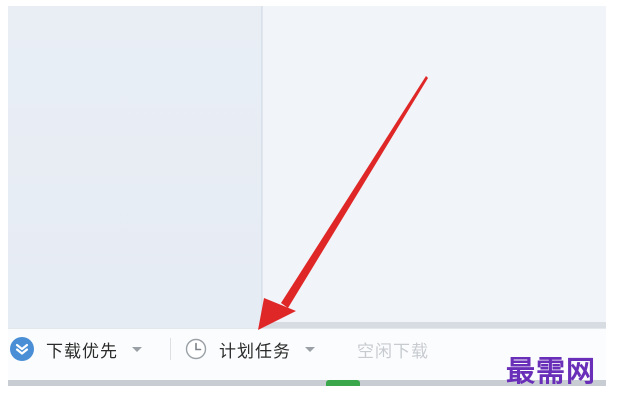 Image resolution: width=619 pixels, height=400 pixels. Describe the element at coordinates (393, 351) in the screenshot. I see `idle-download-label: 空闲下载` at that location.